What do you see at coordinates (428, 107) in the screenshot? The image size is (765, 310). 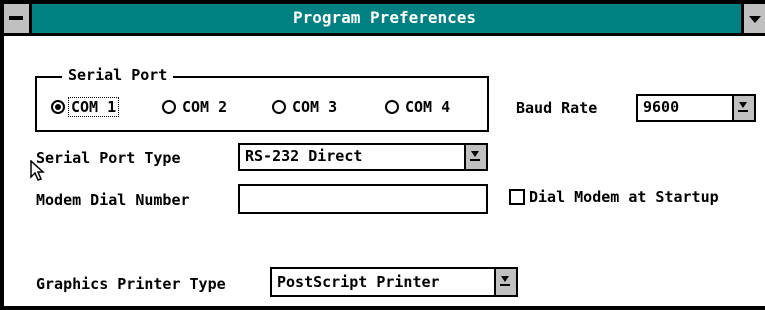 I see `radio-label-com4: COM 4` at bounding box center [428, 107].